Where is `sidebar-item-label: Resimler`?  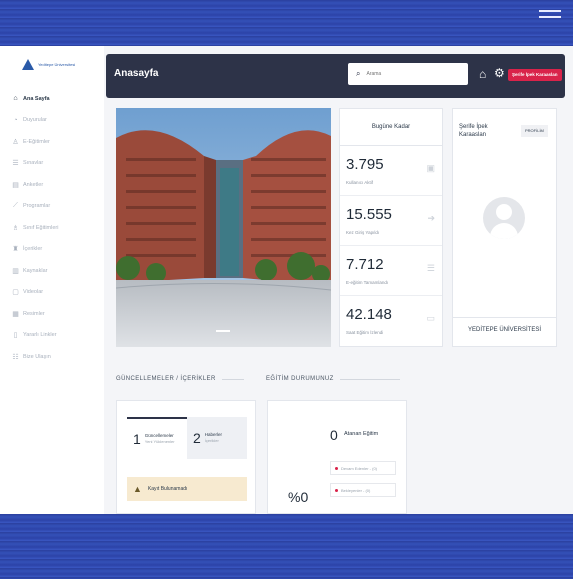
sidebar-item-label: Resimler is located at coordinates (34, 313).